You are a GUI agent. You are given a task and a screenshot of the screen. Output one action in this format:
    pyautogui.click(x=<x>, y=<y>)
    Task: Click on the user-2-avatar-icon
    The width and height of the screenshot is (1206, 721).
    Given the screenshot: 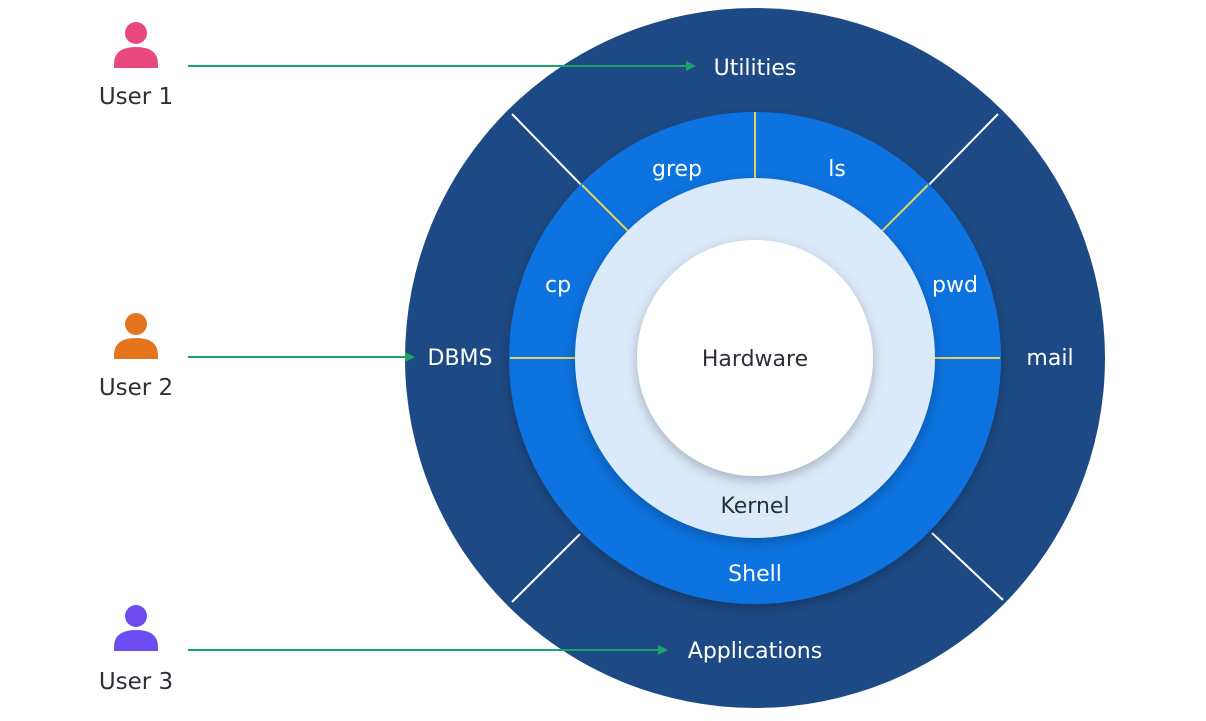 What is the action you would take?
    pyautogui.click(x=136, y=336)
    